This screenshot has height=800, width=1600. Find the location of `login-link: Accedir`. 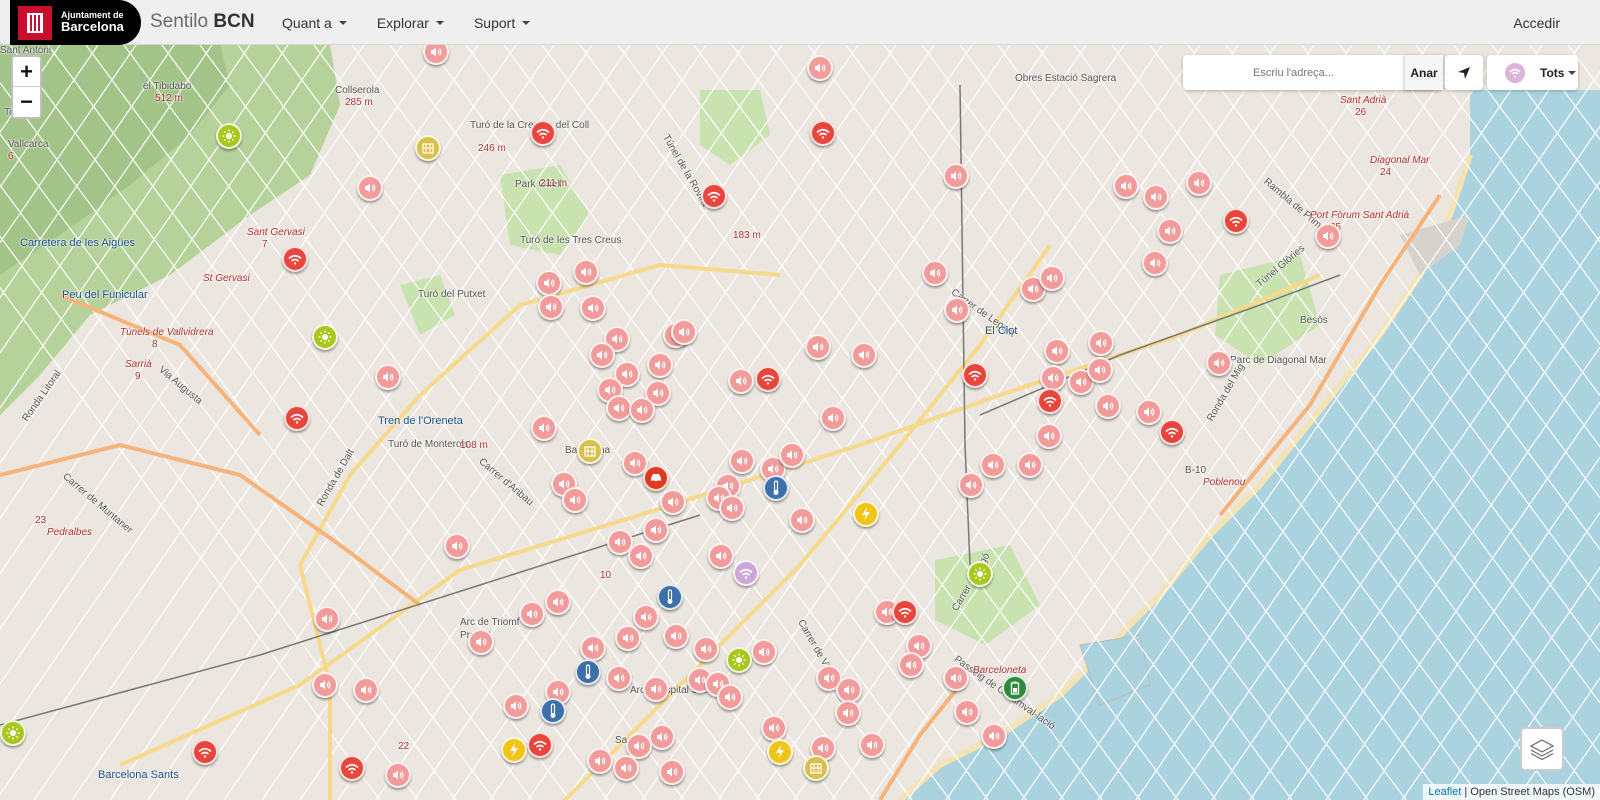

login-link: Accedir is located at coordinates (1536, 23).